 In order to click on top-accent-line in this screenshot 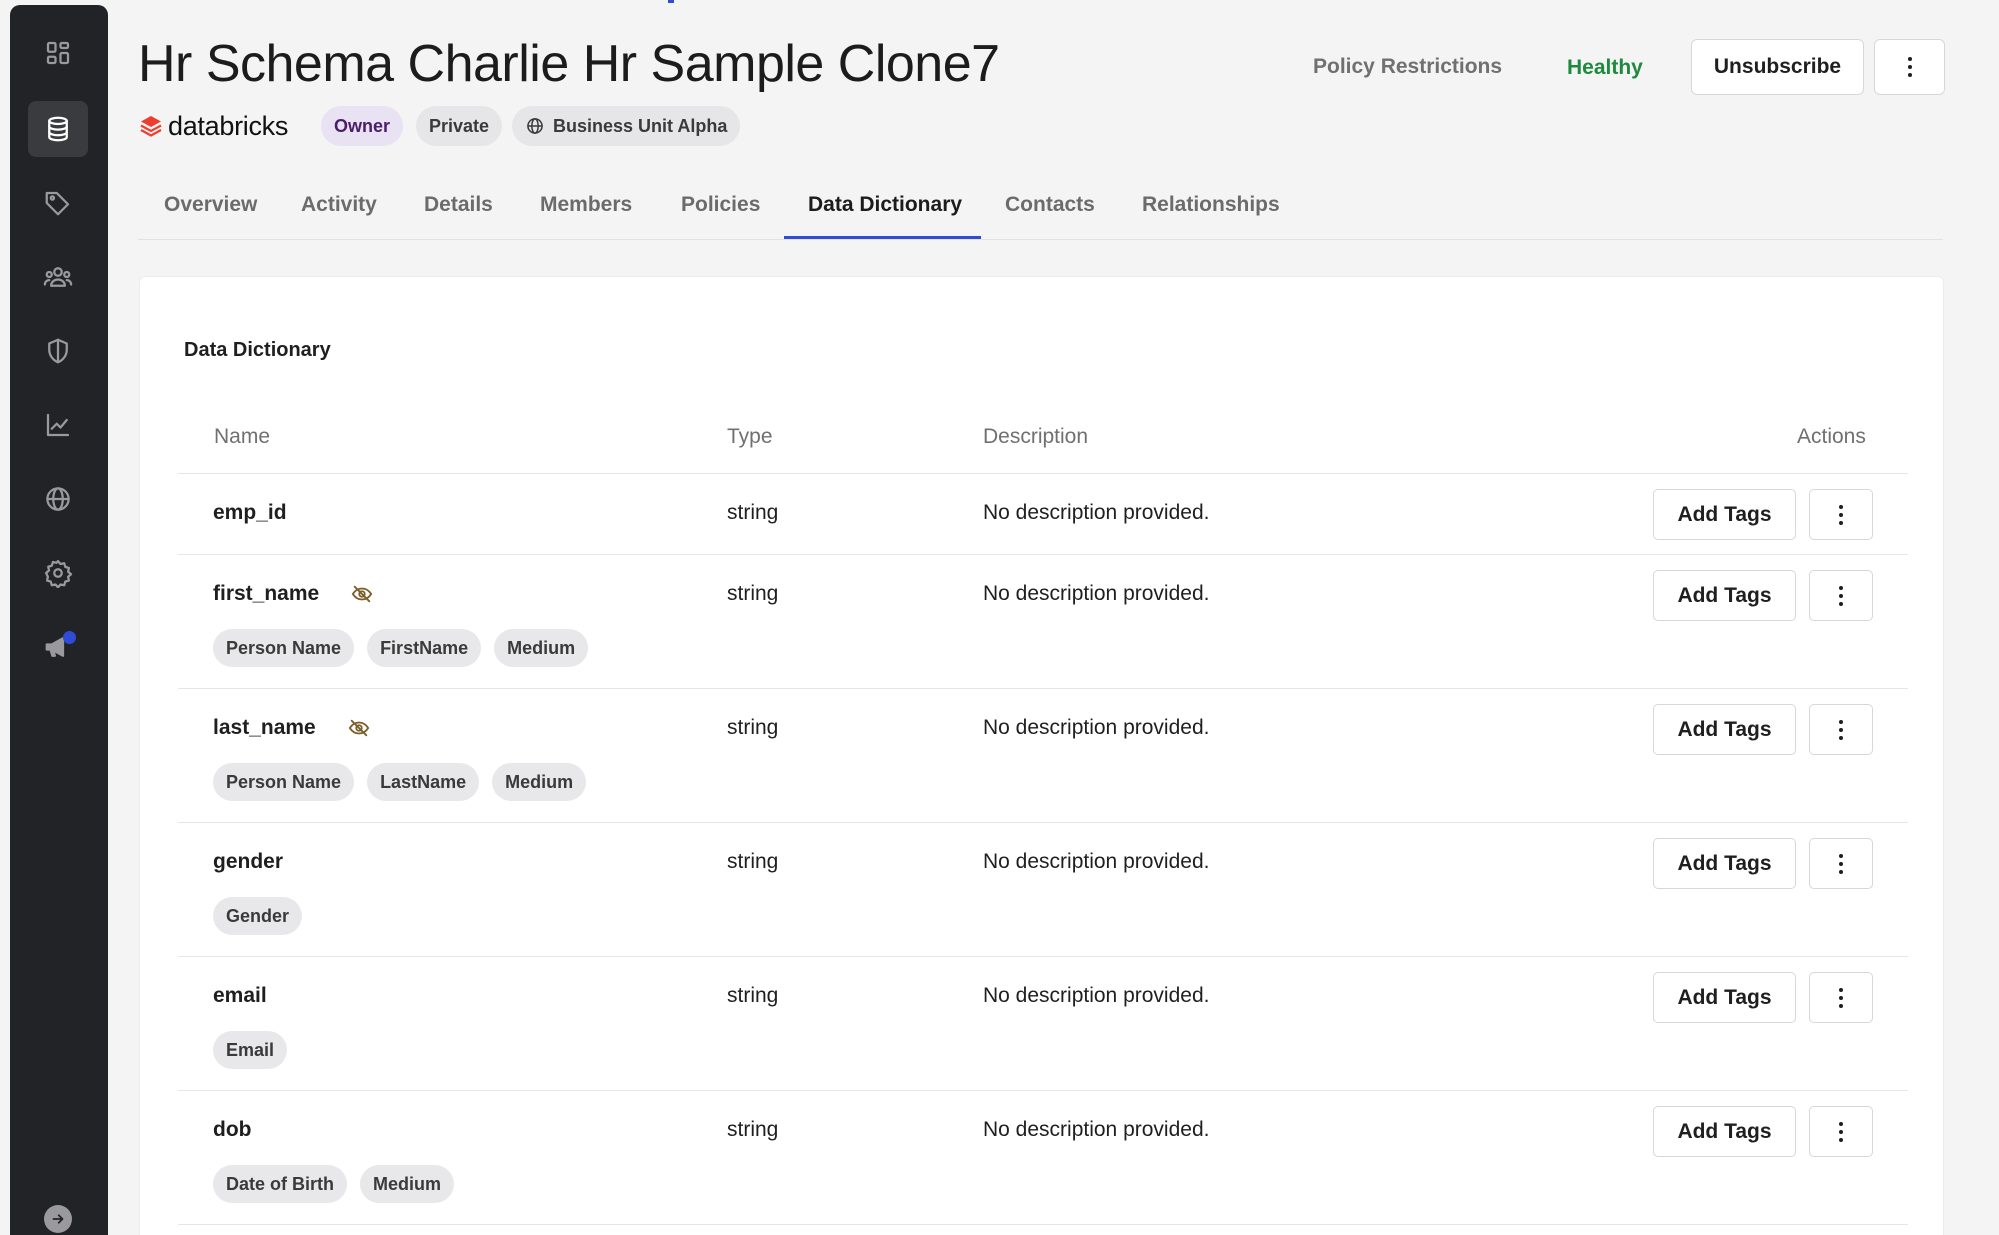, I will do `click(671, 1)`.